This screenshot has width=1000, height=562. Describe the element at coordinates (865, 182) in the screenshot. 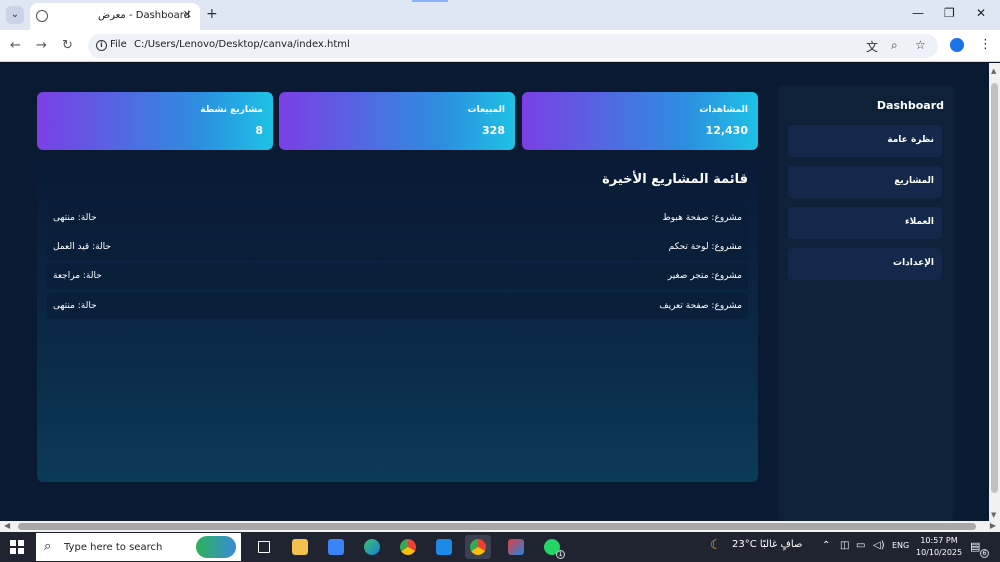

I see `sidebar-item-projects: المشاريع` at that location.